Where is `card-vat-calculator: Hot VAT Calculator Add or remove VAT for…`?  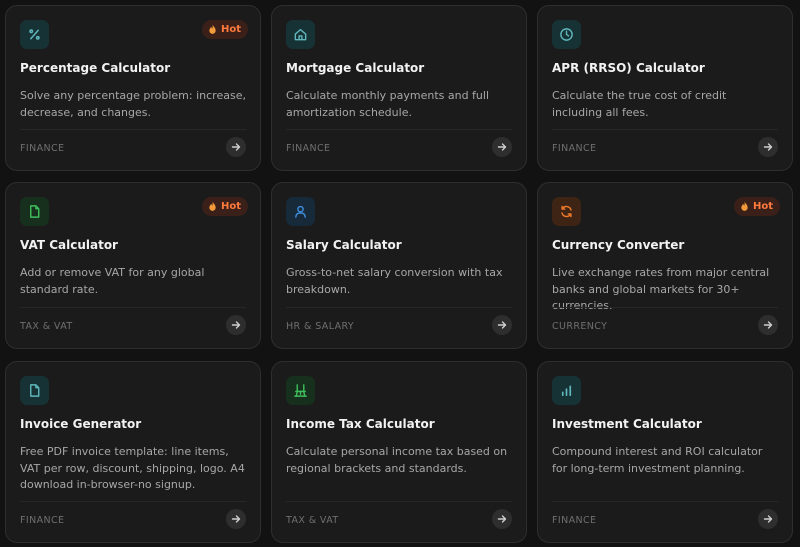 card-vat-calculator: Hot VAT Calculator Add or remove VAT for… is located at coordinates (133, 265).